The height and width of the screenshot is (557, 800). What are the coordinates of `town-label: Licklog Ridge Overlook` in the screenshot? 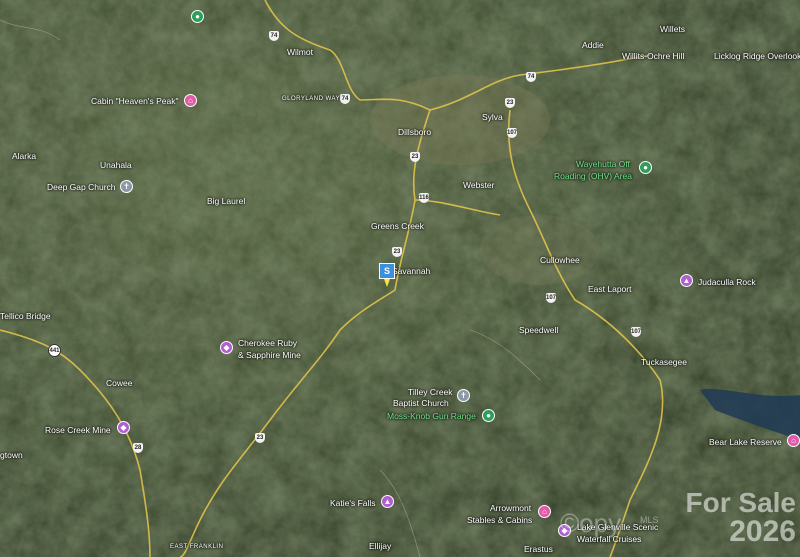 It's located at (757, 56).